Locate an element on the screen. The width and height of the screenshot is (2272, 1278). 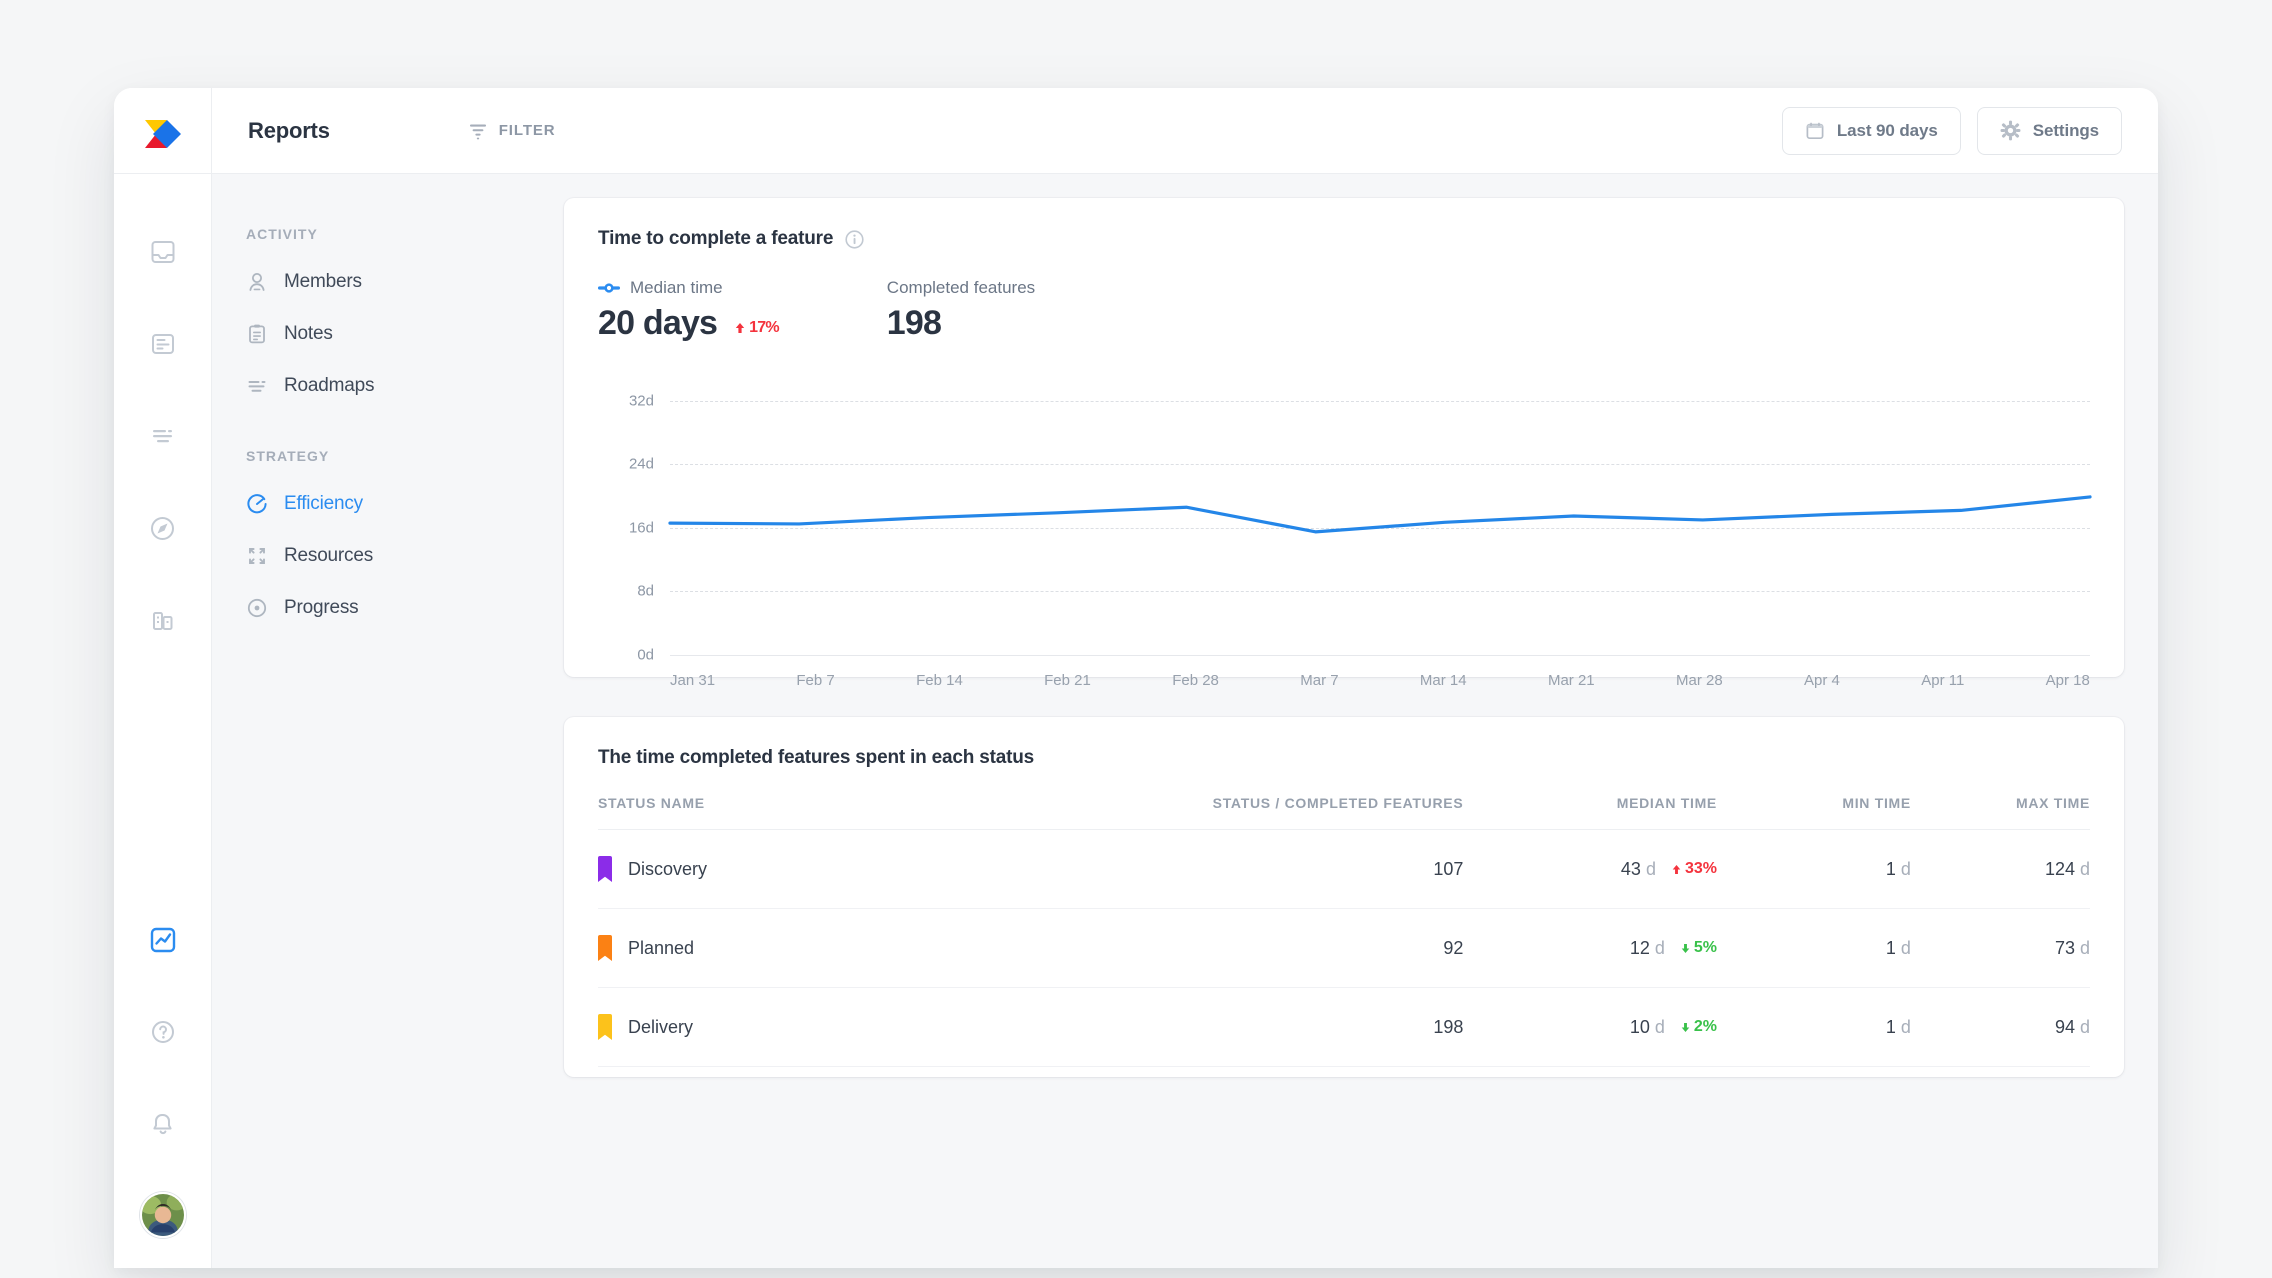
median-time-line is located at coordinates (1380, 514).